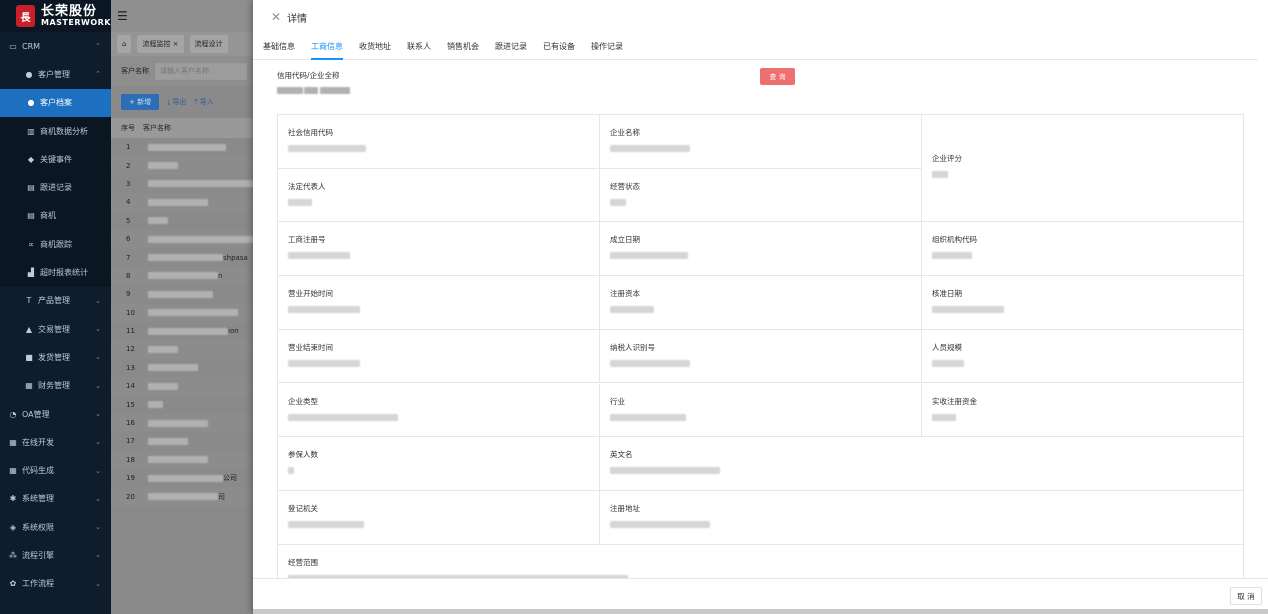 The width and height of the screenshot is (1268, 614). Describe the element at coordinates (38, 584) in the screenshot. I see `sidebar-item-label: 工作流程` at that location.